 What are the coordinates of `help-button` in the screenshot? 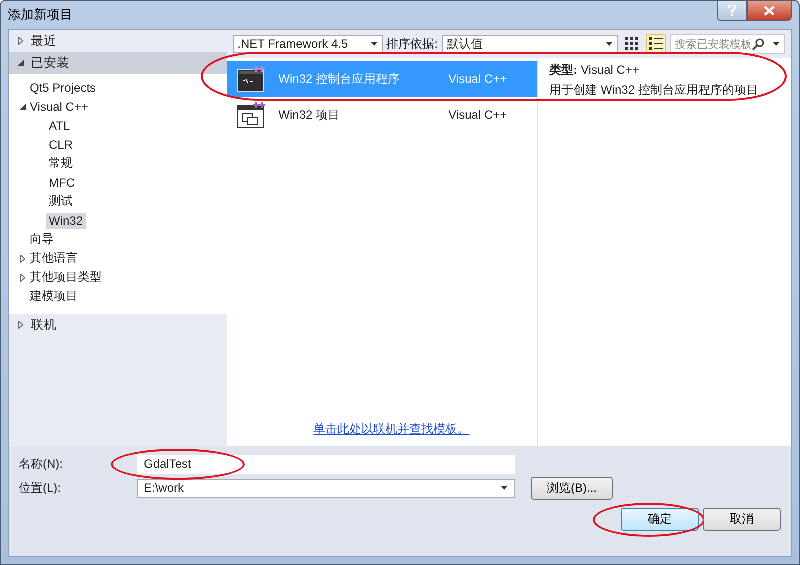 It's located at (732, 11).